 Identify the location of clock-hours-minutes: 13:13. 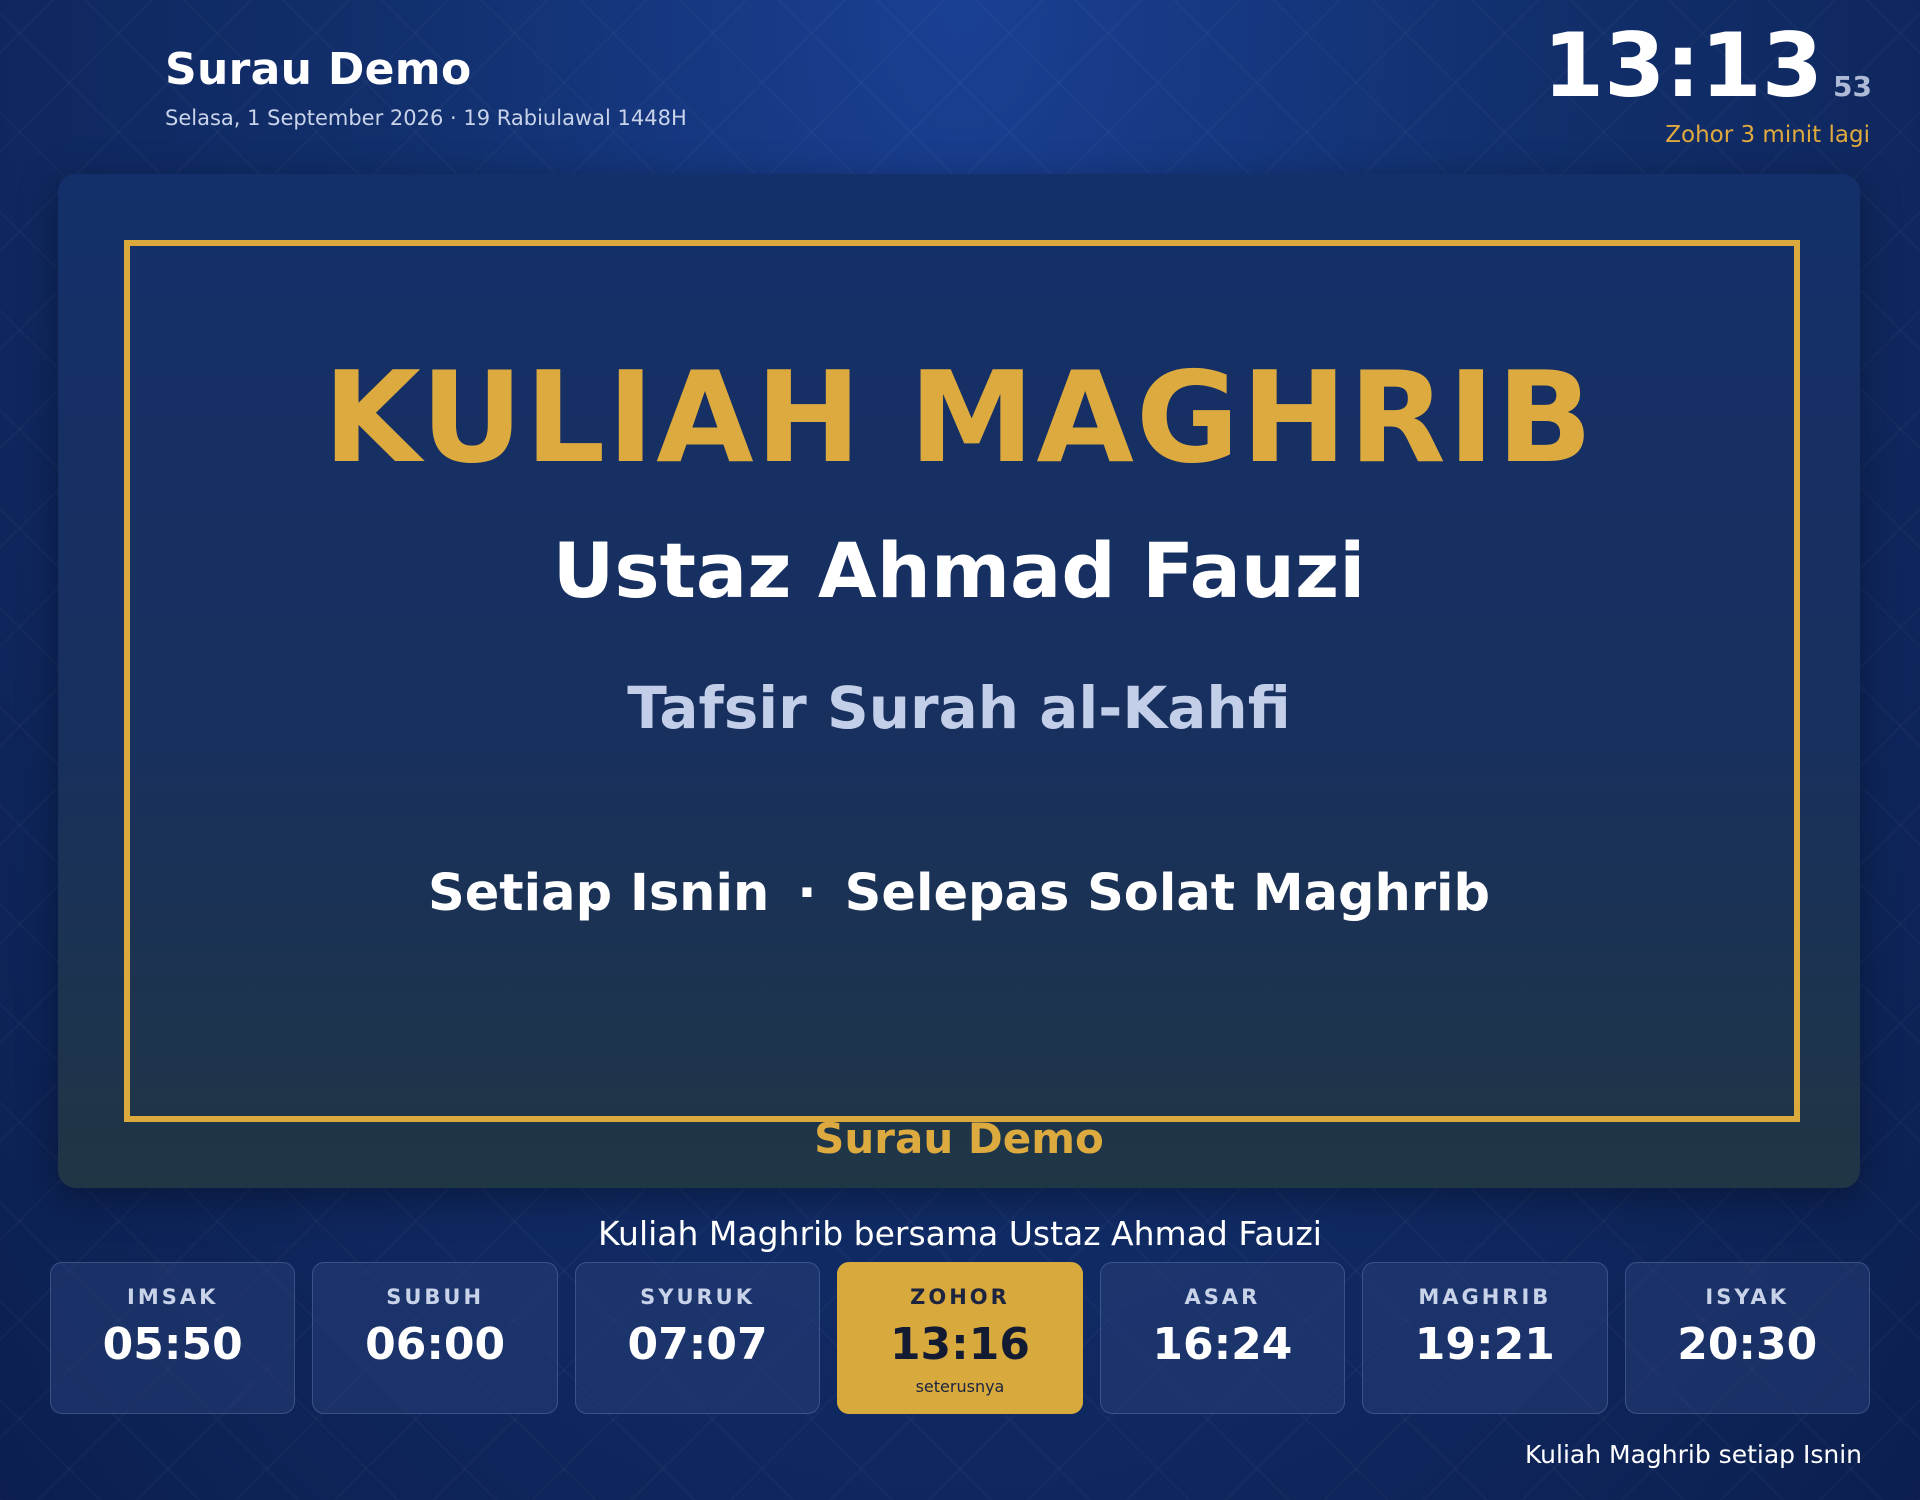
(1683, 65).